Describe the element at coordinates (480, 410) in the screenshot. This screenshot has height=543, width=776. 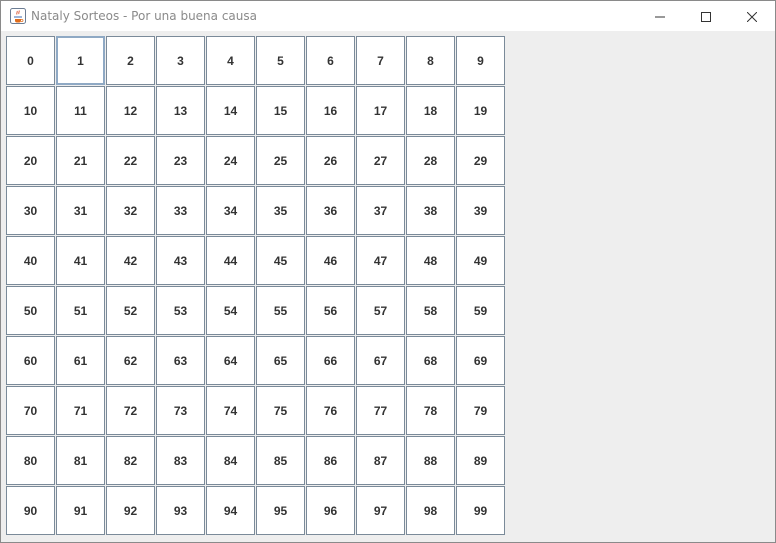
I see `number-button-79: 79` at that location.